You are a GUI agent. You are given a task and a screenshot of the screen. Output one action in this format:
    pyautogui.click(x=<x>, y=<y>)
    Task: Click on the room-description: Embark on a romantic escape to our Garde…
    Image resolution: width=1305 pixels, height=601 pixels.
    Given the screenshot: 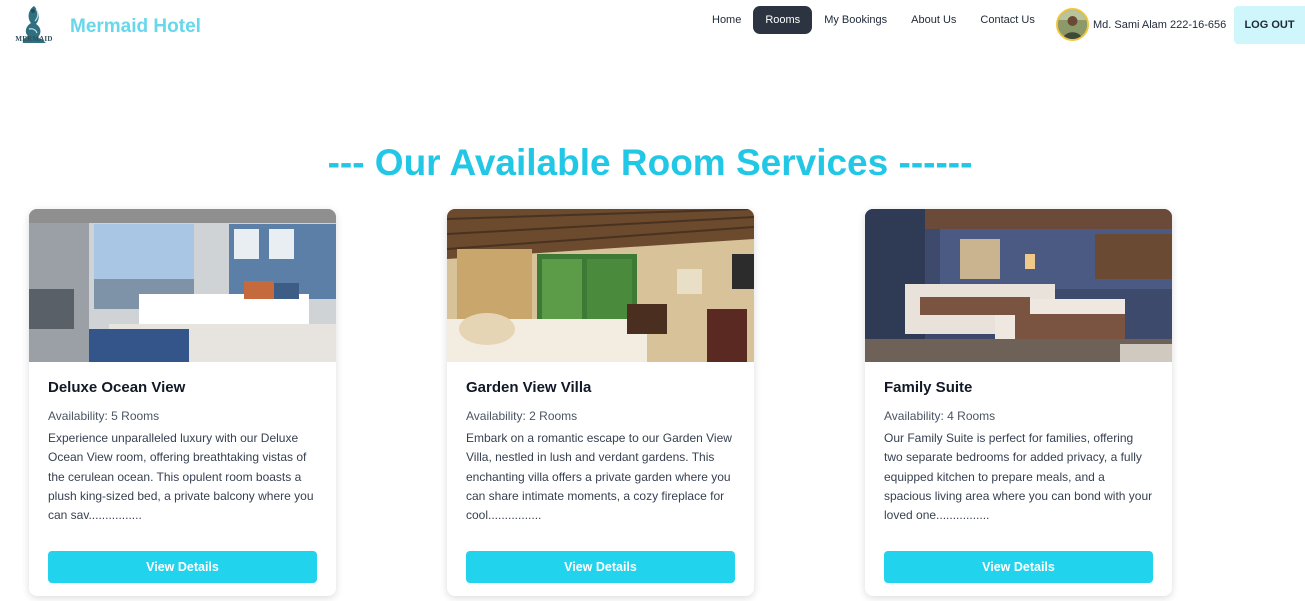 What is the action you would take?
    pyautogui.click(x=599, y=477)
    